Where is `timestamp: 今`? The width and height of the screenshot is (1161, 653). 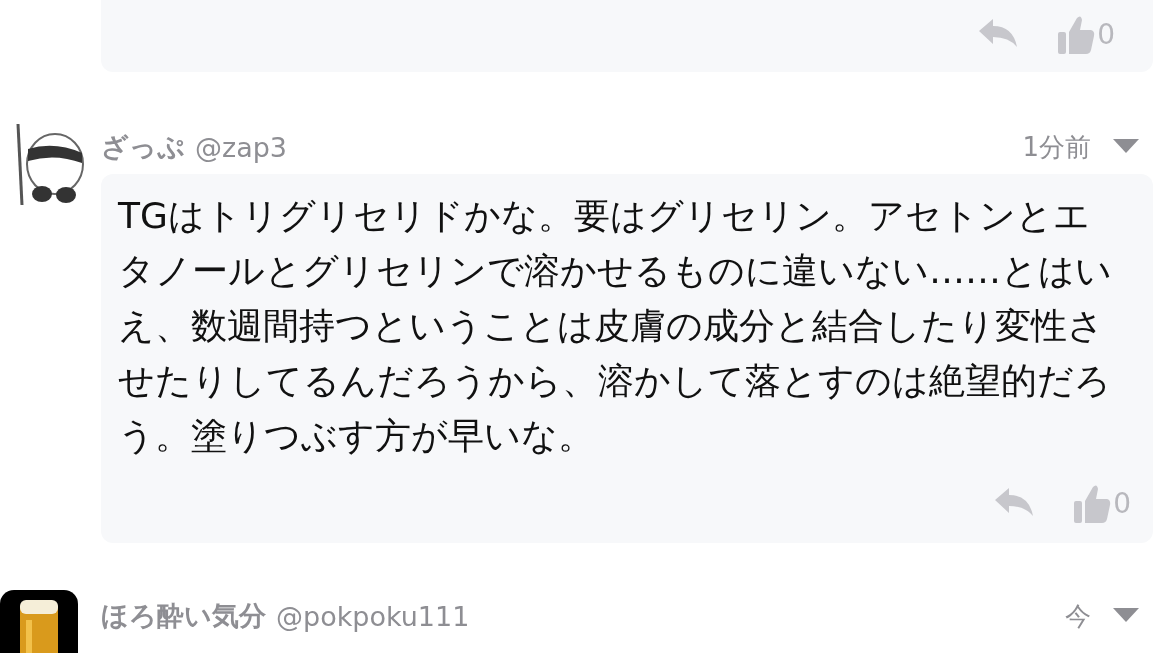
timestamp: 今 is located at coordinates (1078, 616).